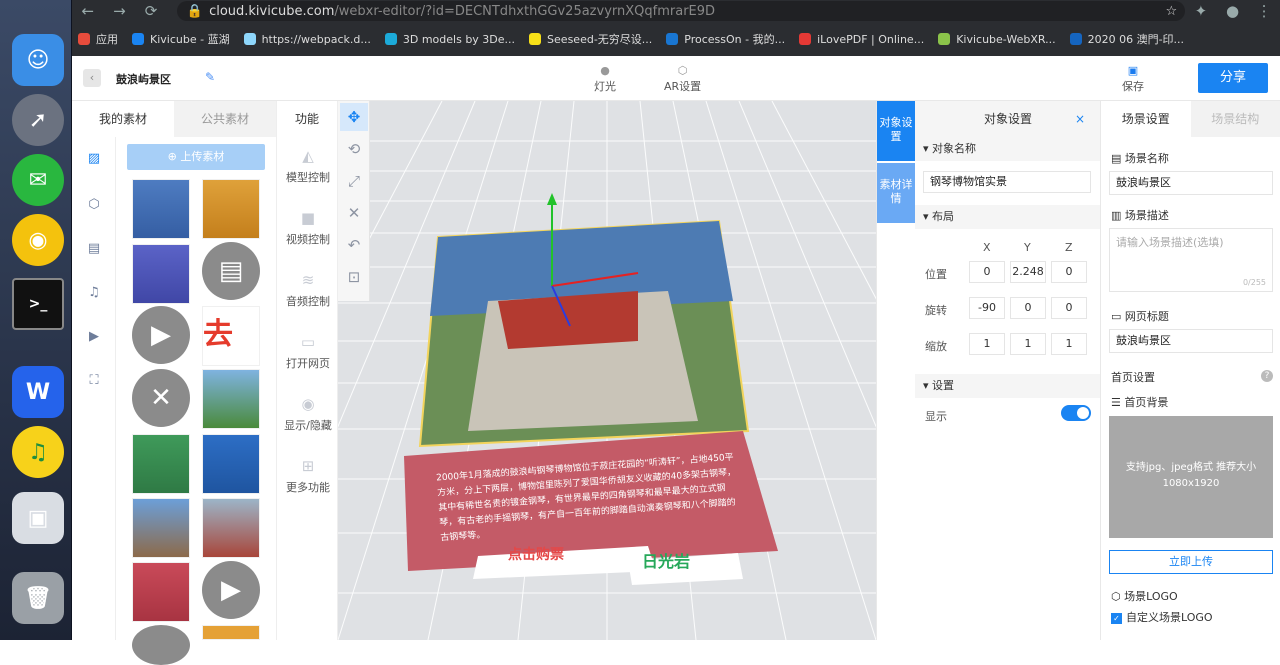 This screenshot has height=665, width=1280. What do you see at coordinates (354, 181) in the screenshot?
I see `scale-icon: ⤢` at bounding box center [354, 181].